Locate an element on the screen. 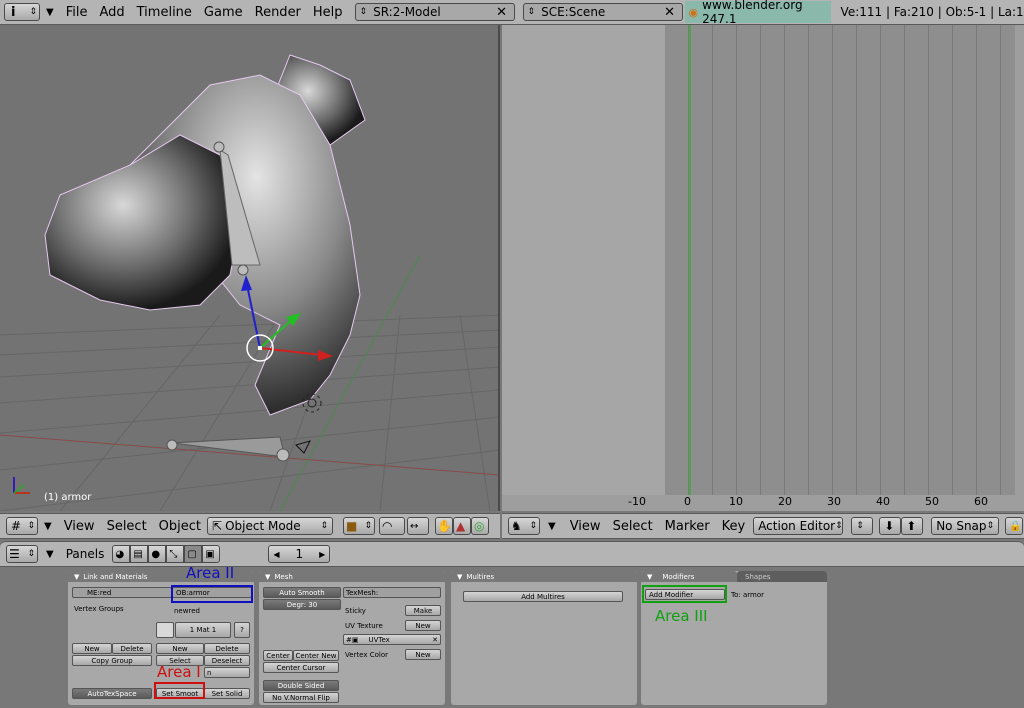  menu-render: Render is located at coordinates (278, 12).